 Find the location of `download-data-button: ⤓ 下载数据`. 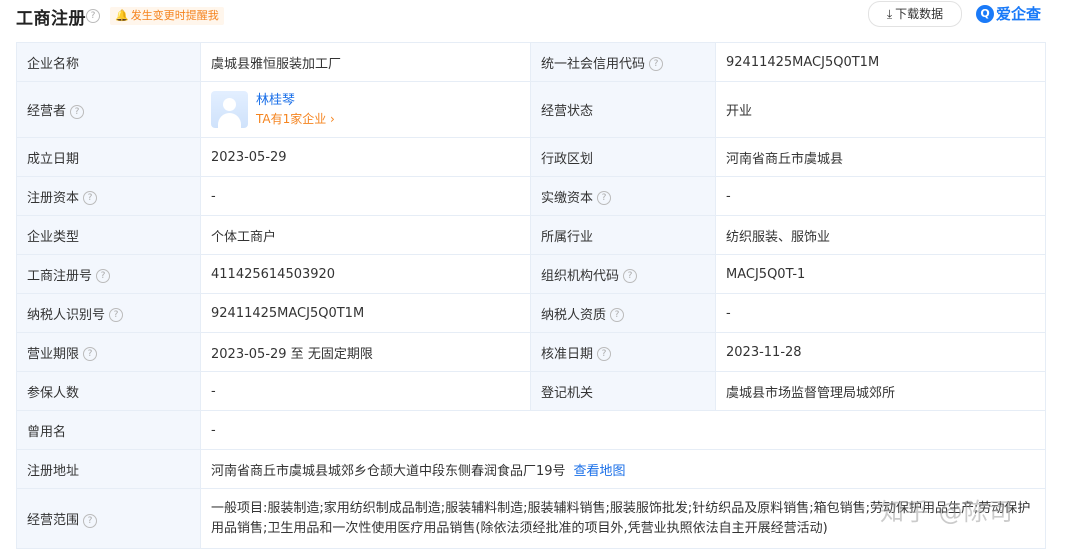

download-data-button: ⤓ 下载数据 is located at coordinates (915, 14).